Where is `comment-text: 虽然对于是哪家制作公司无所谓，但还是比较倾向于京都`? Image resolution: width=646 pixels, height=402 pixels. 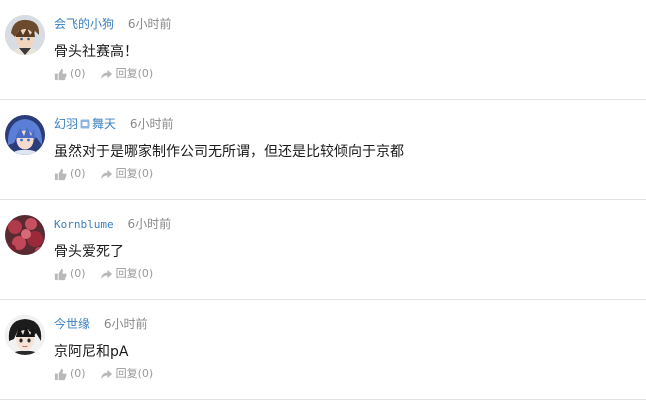
comment-text: 虽然对于是哪家制作公司无所谓，但还是比较倾向于京都 is located at coordinates (229, 152).